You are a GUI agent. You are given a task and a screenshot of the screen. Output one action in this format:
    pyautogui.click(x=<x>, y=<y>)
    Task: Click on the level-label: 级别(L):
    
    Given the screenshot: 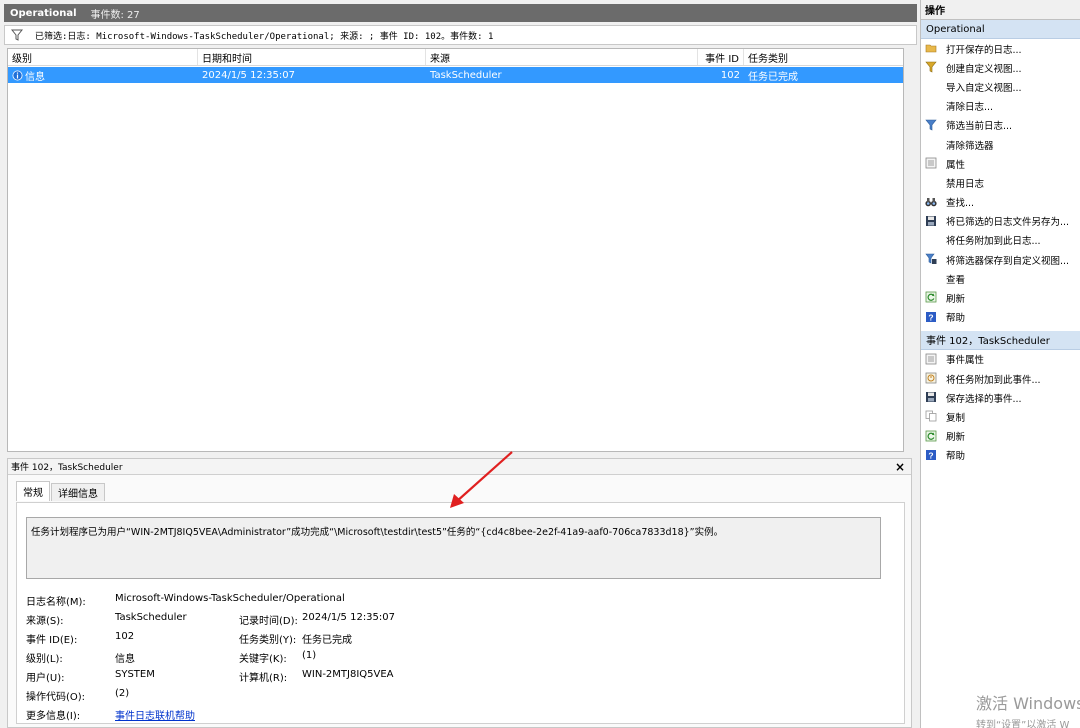 What is the action you would take?
    pyautogui.click(x=44, y=659)
    